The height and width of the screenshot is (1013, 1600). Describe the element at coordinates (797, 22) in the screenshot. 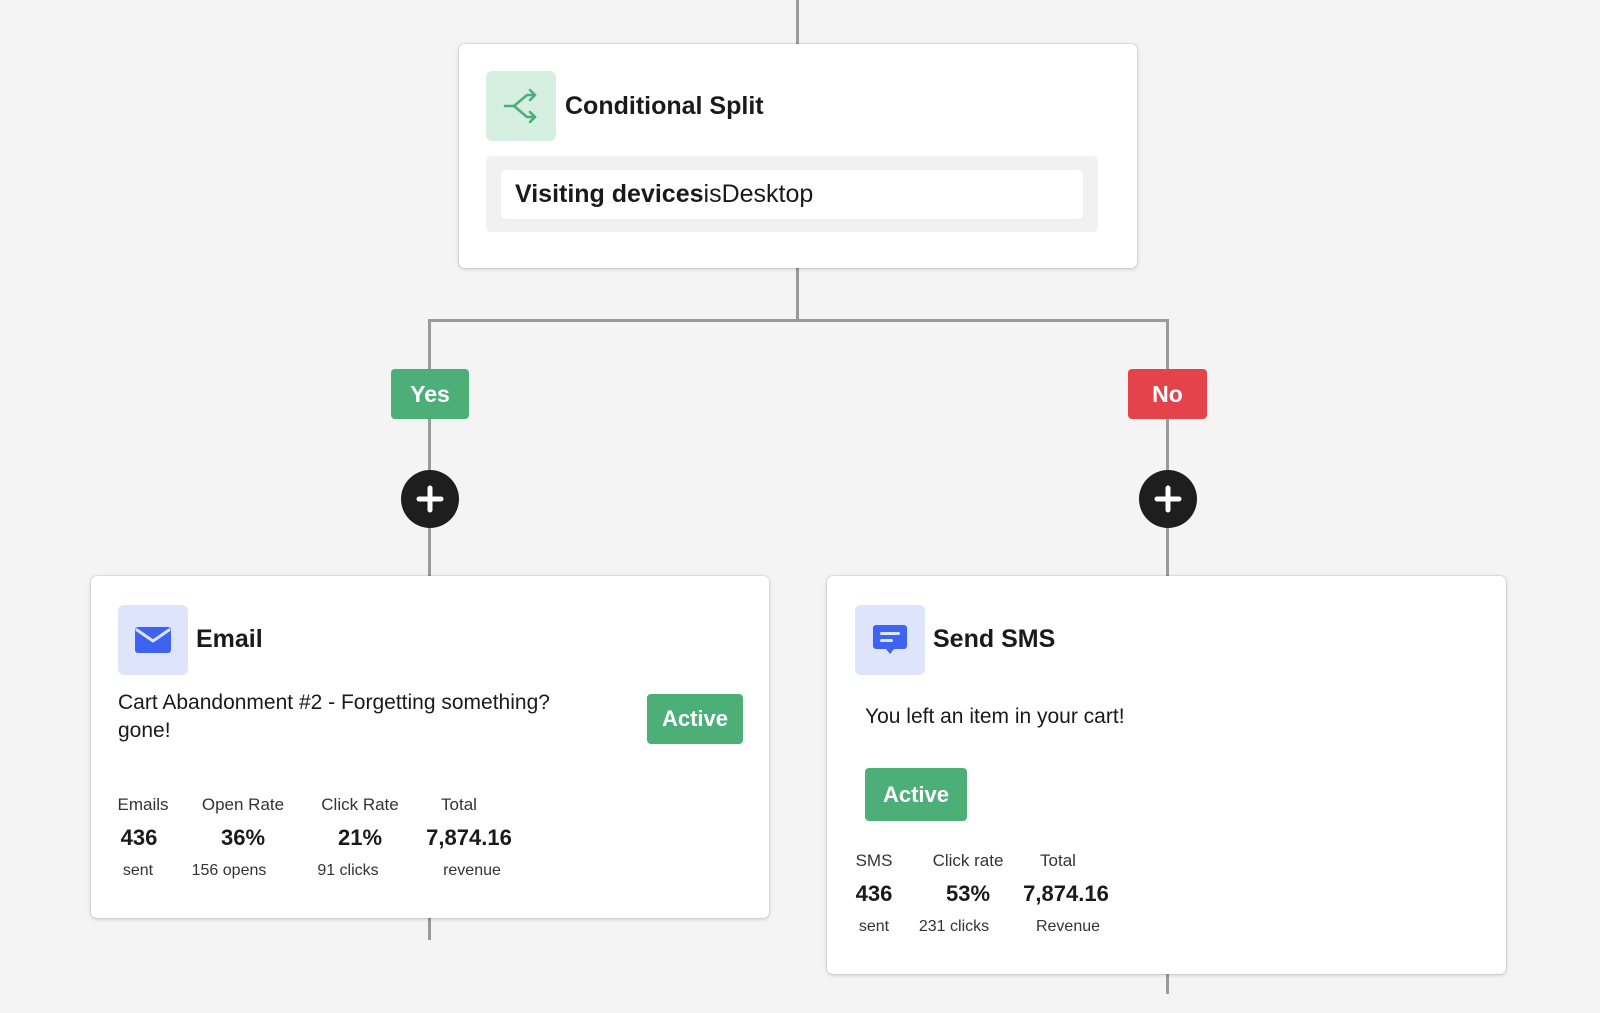

I see `connector-top` at that location.